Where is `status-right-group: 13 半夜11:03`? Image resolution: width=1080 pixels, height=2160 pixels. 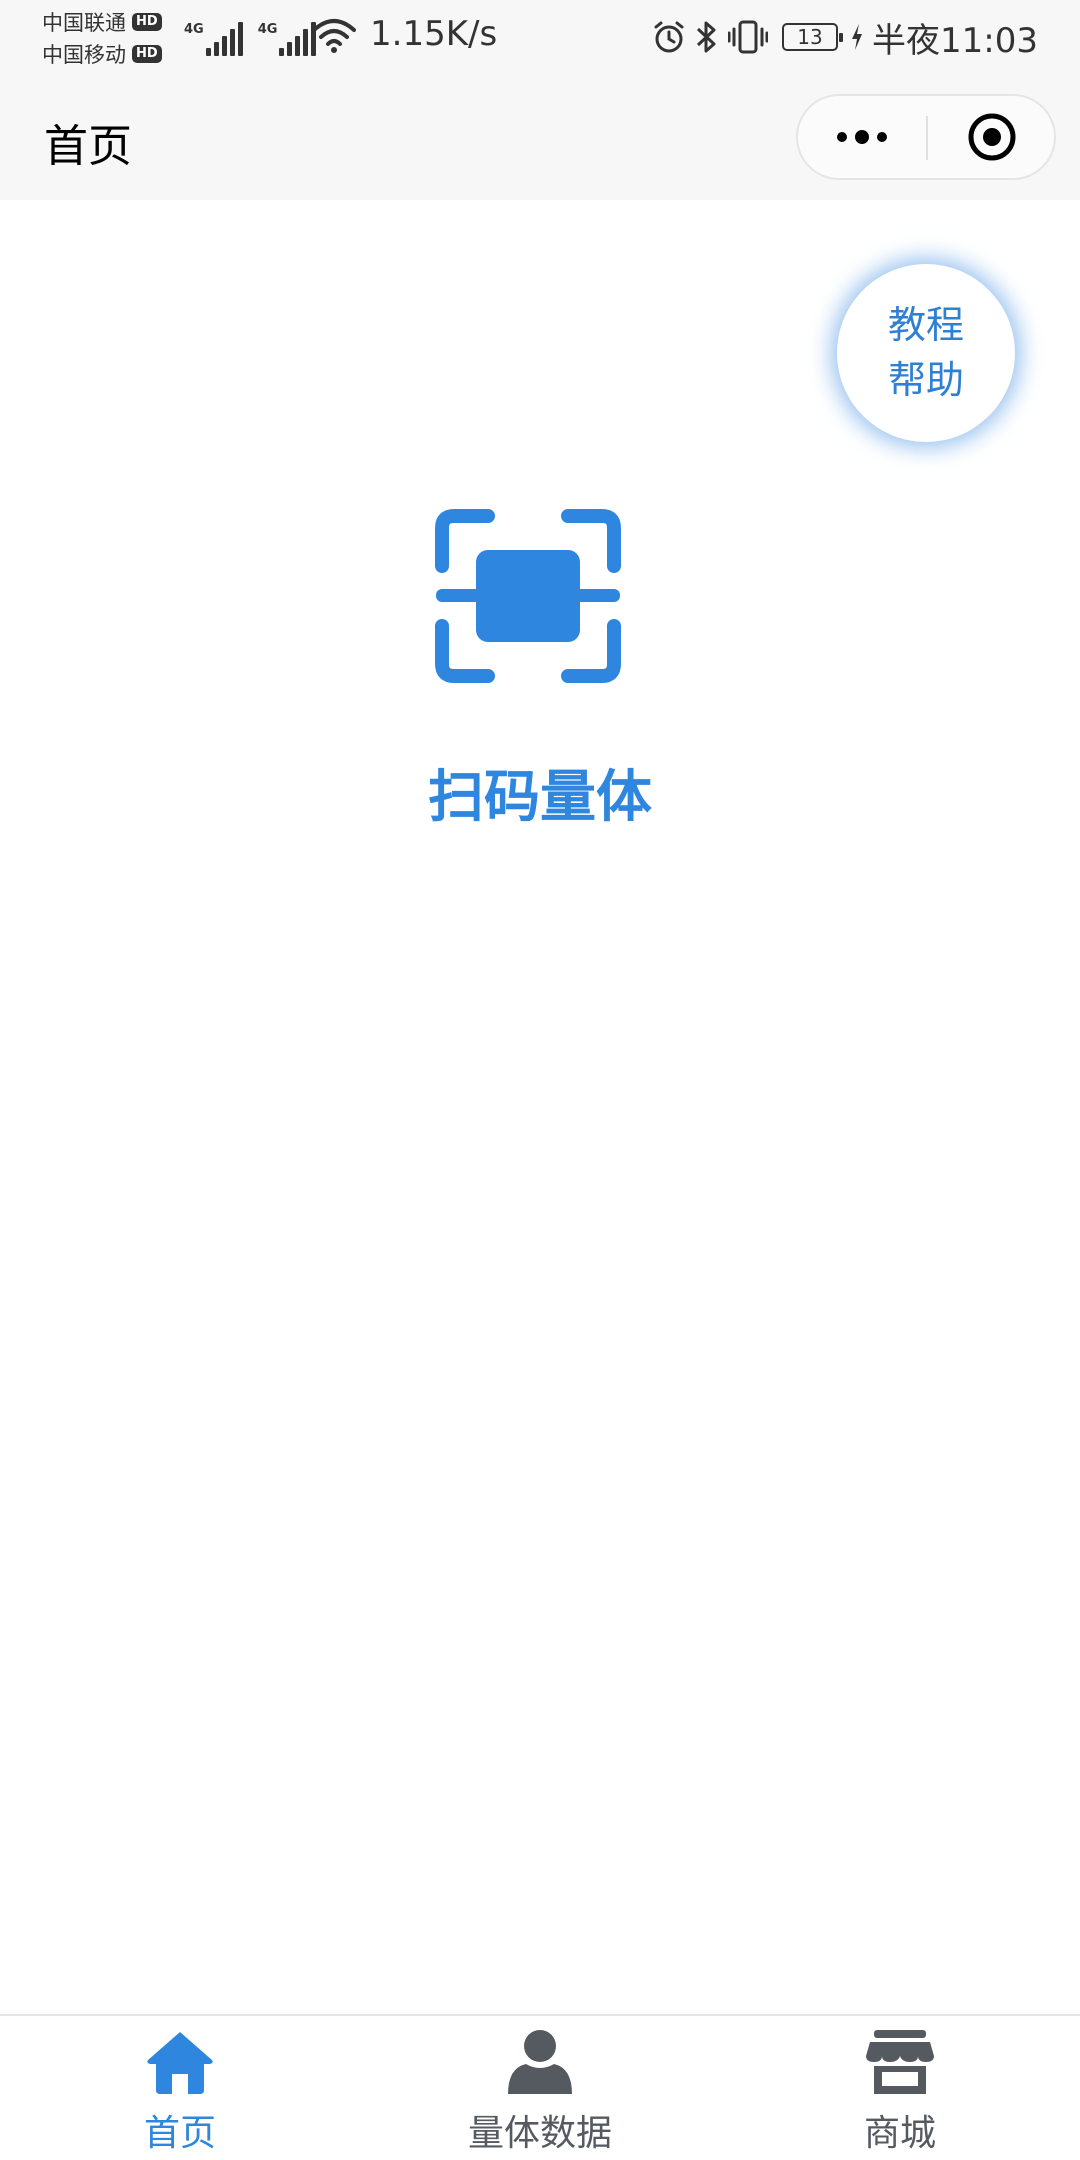
status-right-group: 13 半夜11:03 is located at coordinates (841, 37).